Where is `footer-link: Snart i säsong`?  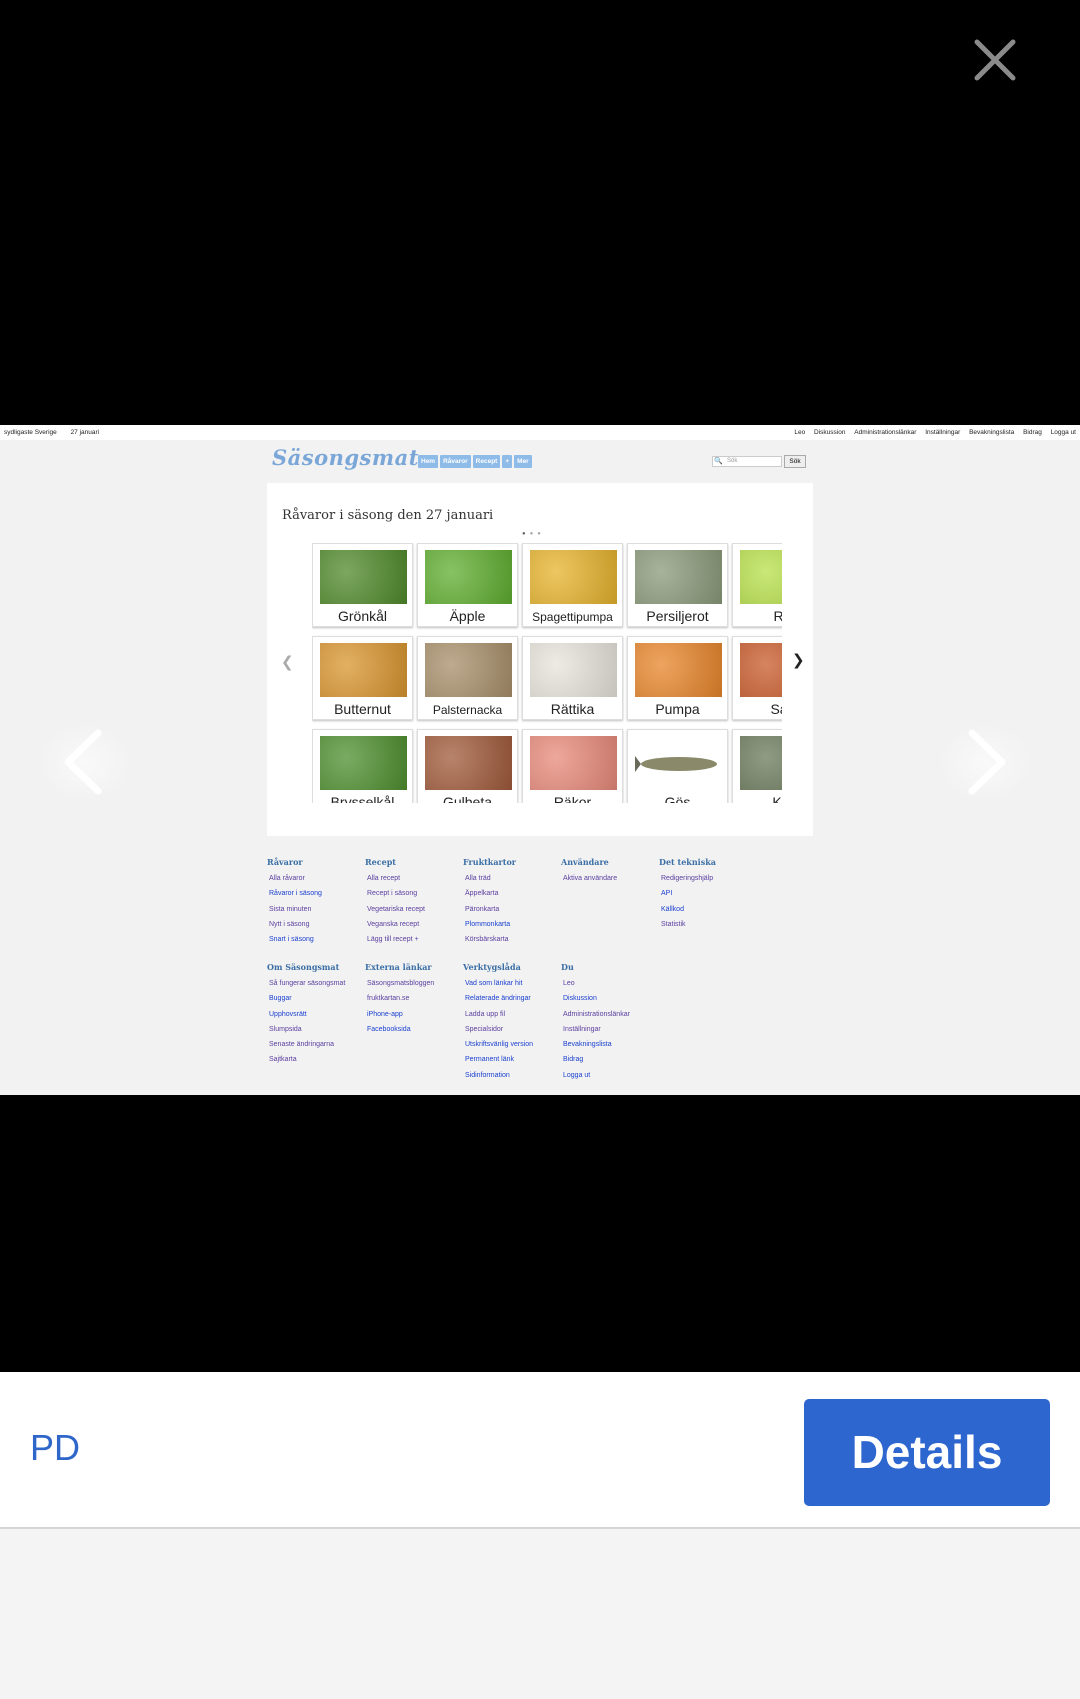 footer-link: Snart i säsong is located at coordinates (291, 940).